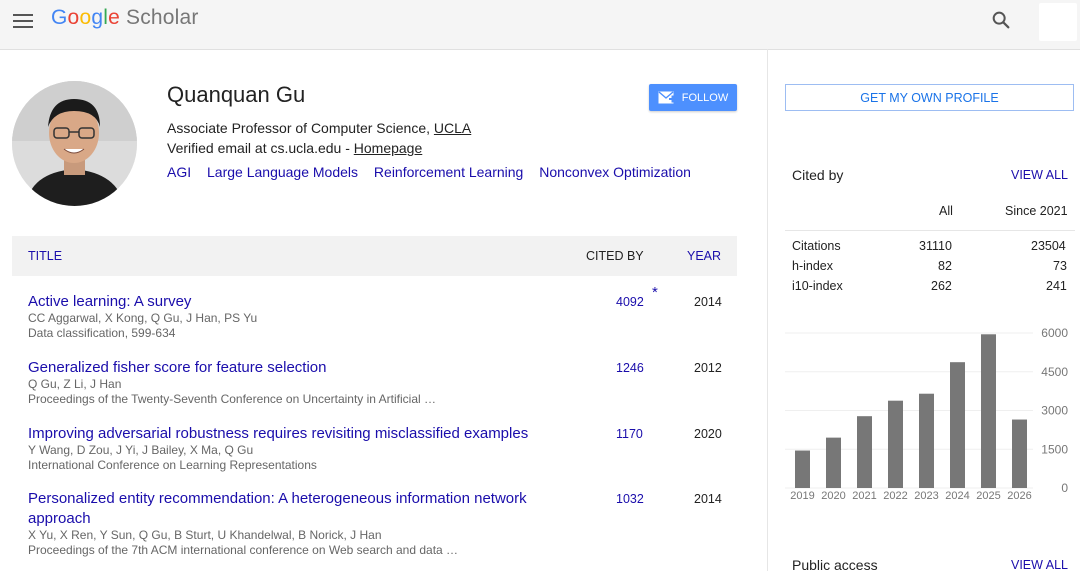 The image size is (1080, 573). What do you see at coordinates (629, 434) in the screenshot?
I see `cited-count: 1170` at bounding box center [629, 434].